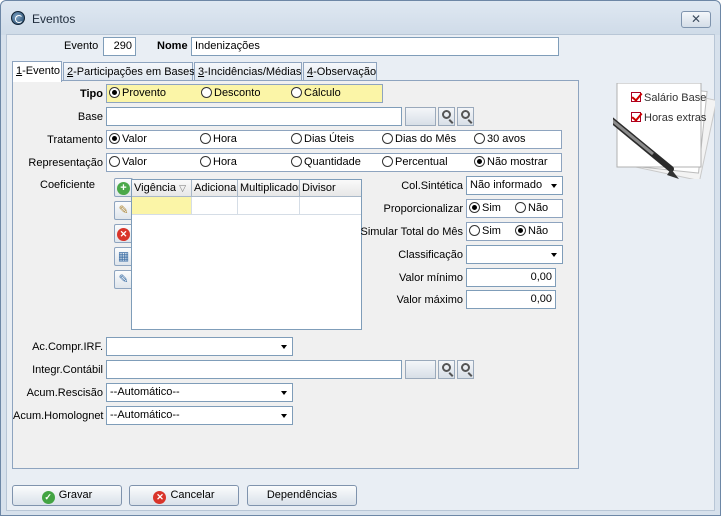  What do you see at coordinates (514, 208) in the screenshot?
I see `proporcionalizar-radiogroup: Sim Não` at bounding box center [514, 208].